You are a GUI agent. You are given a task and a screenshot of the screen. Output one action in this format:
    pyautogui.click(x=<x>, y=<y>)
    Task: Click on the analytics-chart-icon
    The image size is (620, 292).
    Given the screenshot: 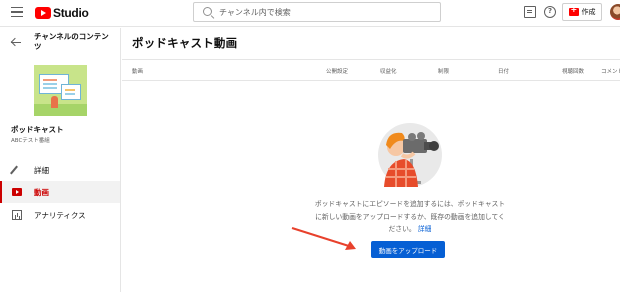 What is the action you would take?
    pyautogui.click(x=17, y=215)
    